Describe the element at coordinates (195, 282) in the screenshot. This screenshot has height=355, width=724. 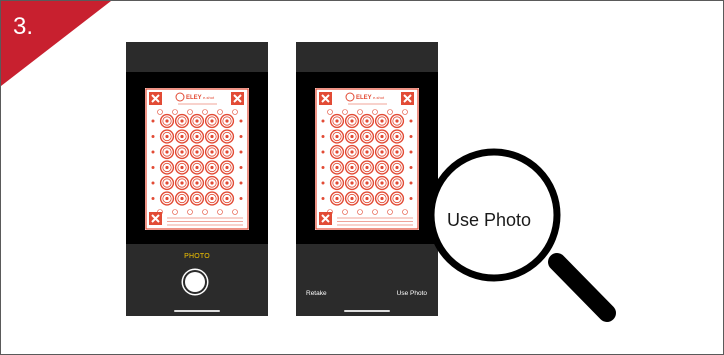
I see `shutter-button` at that location.